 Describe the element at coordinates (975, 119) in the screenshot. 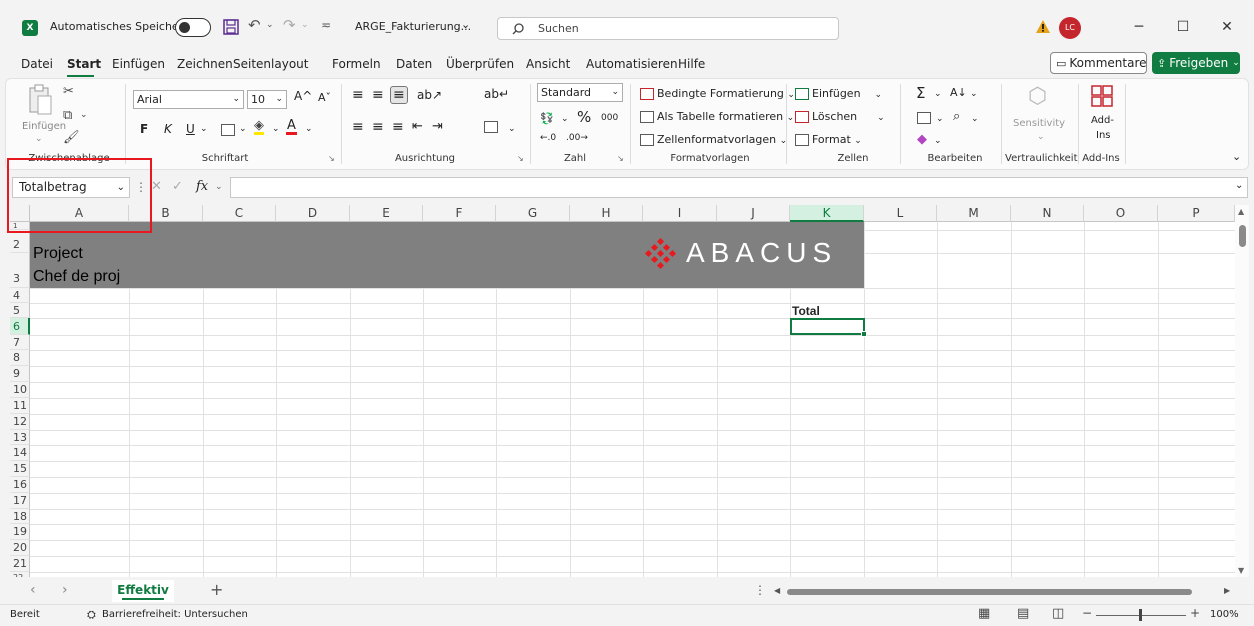

I see `find-select-chevron-icon: ⌄` at that location.